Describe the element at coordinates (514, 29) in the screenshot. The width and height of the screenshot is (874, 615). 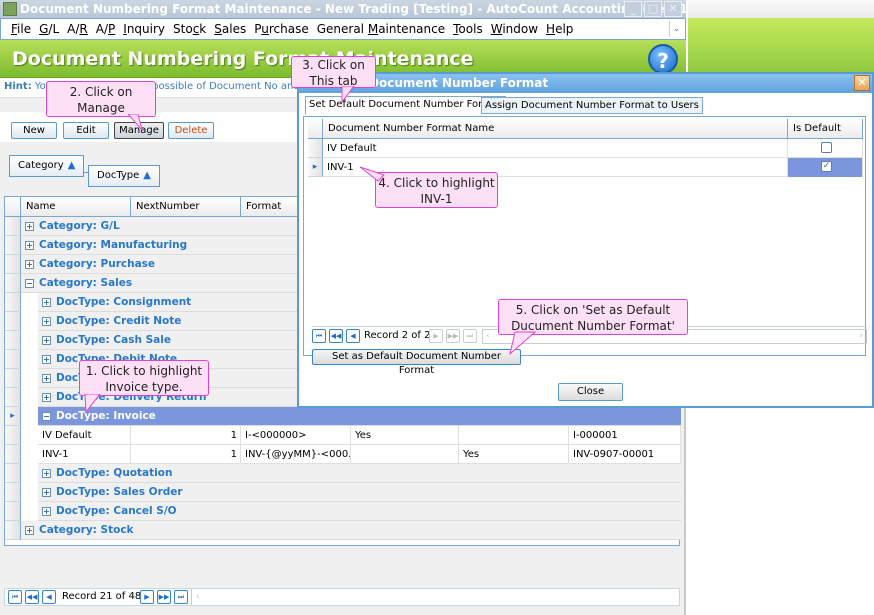
I see `menu-item-window: Window` at that location.